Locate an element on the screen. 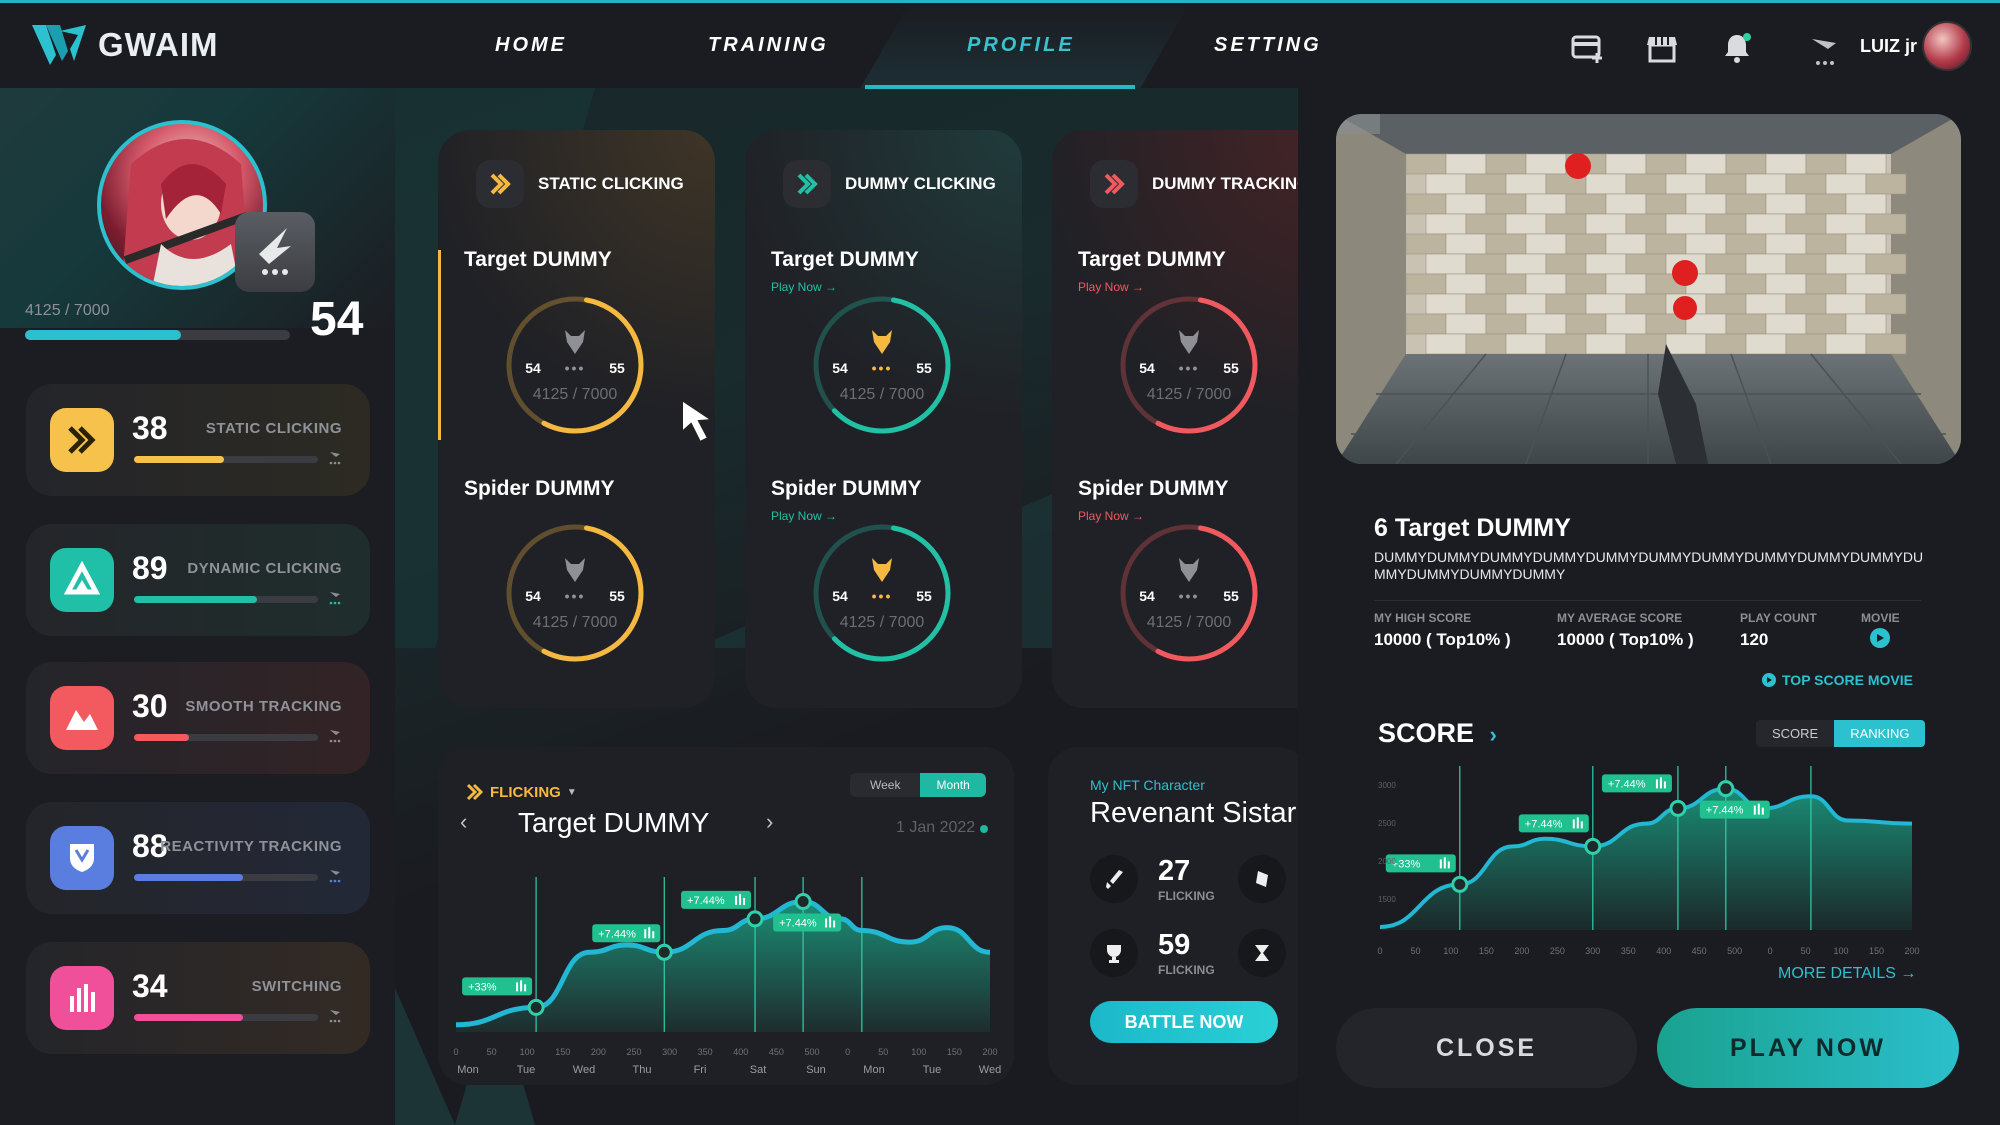 This screenshot has height=1125, width=2000. nav-profile: PROFILE is located at coordinates (1021, 45).